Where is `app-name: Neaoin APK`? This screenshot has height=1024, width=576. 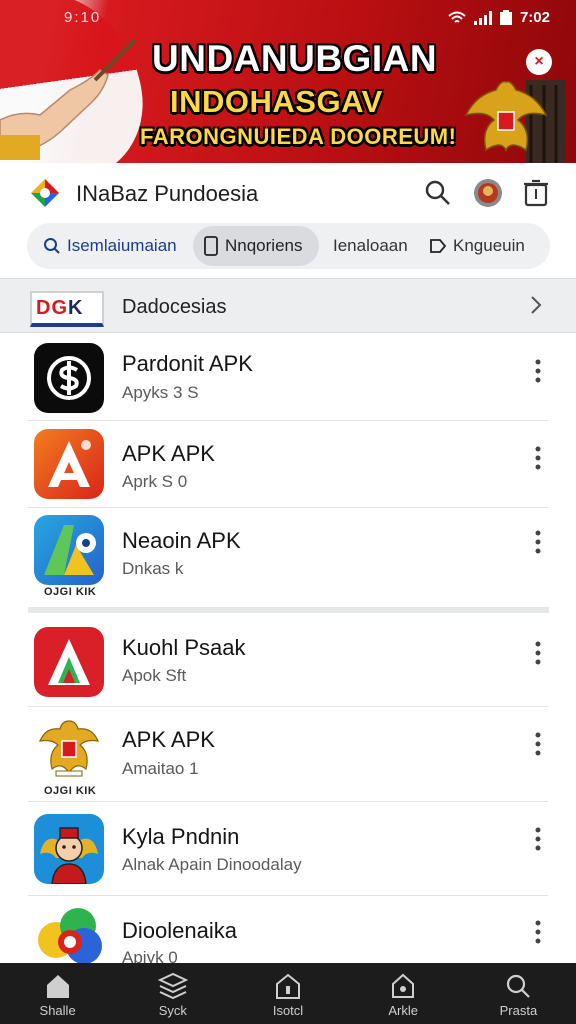 app-name: Neaoin APK is located at coordinates (181, 540).